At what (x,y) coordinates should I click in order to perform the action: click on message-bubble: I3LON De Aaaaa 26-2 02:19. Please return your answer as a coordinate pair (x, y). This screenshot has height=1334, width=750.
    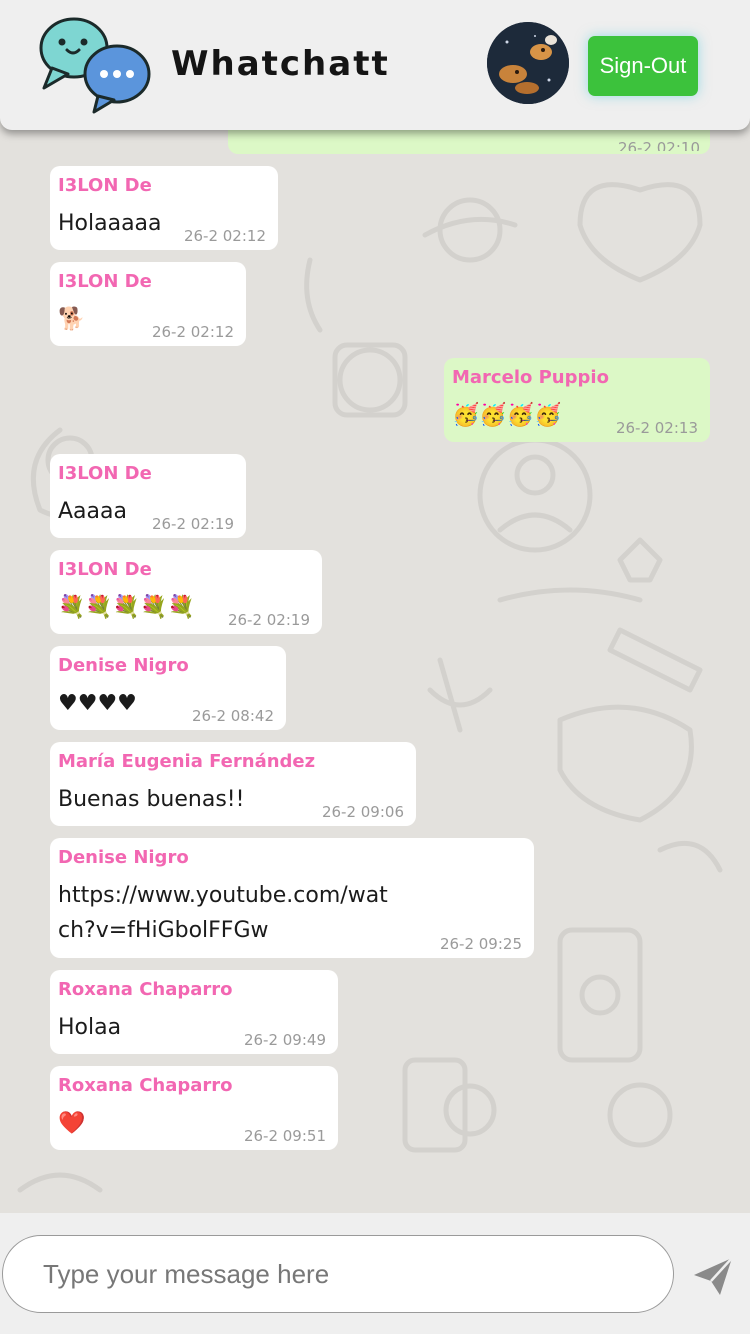
    Looking at the image, I should click on (148, 496).